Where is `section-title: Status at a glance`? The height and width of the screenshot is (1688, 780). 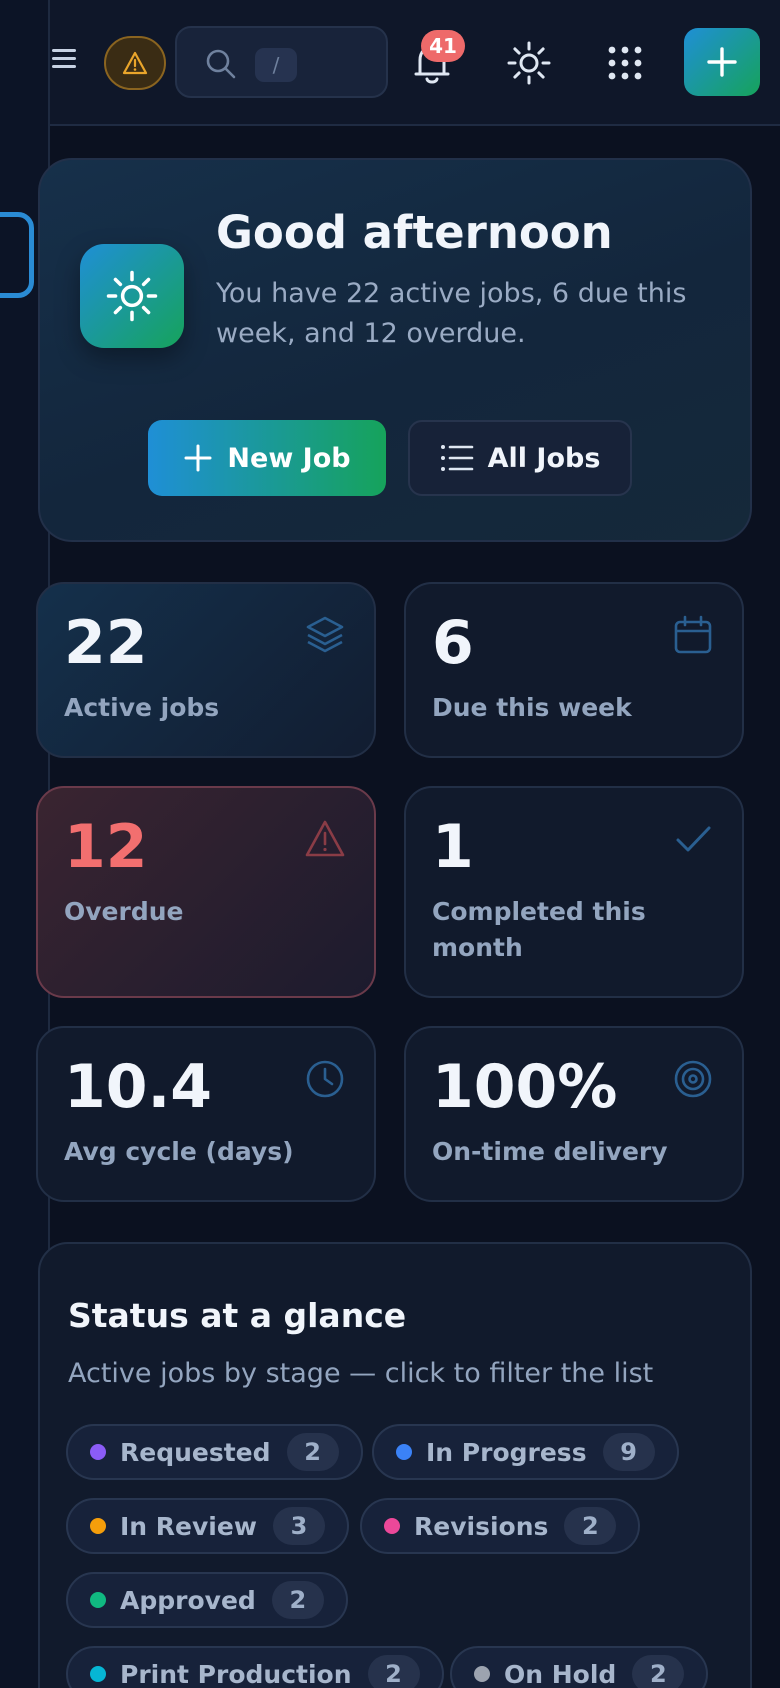
section-title: Status at a glance is located at coordinates (237, 1315).